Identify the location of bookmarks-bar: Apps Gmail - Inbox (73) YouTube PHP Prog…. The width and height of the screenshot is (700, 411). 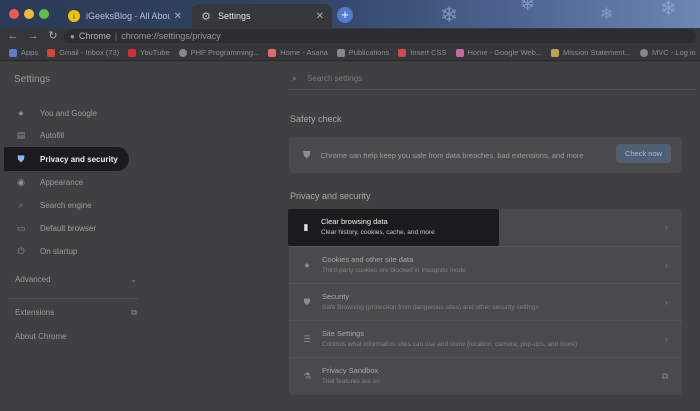
(350, 53).